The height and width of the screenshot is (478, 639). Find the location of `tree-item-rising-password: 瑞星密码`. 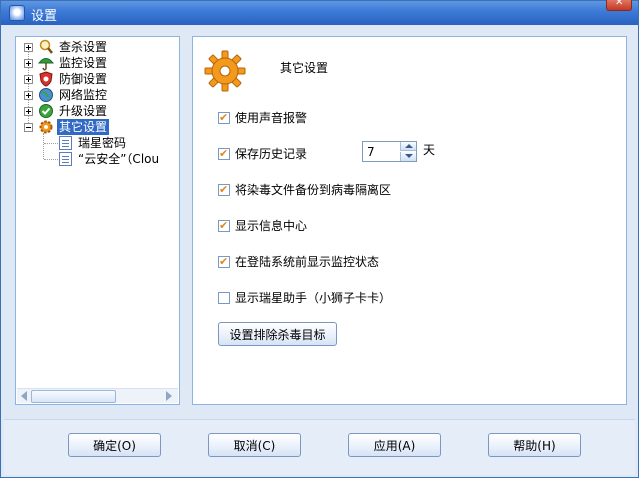

tree-item-rising-password: 瑞星密码 is located at coordinates (97, 143).